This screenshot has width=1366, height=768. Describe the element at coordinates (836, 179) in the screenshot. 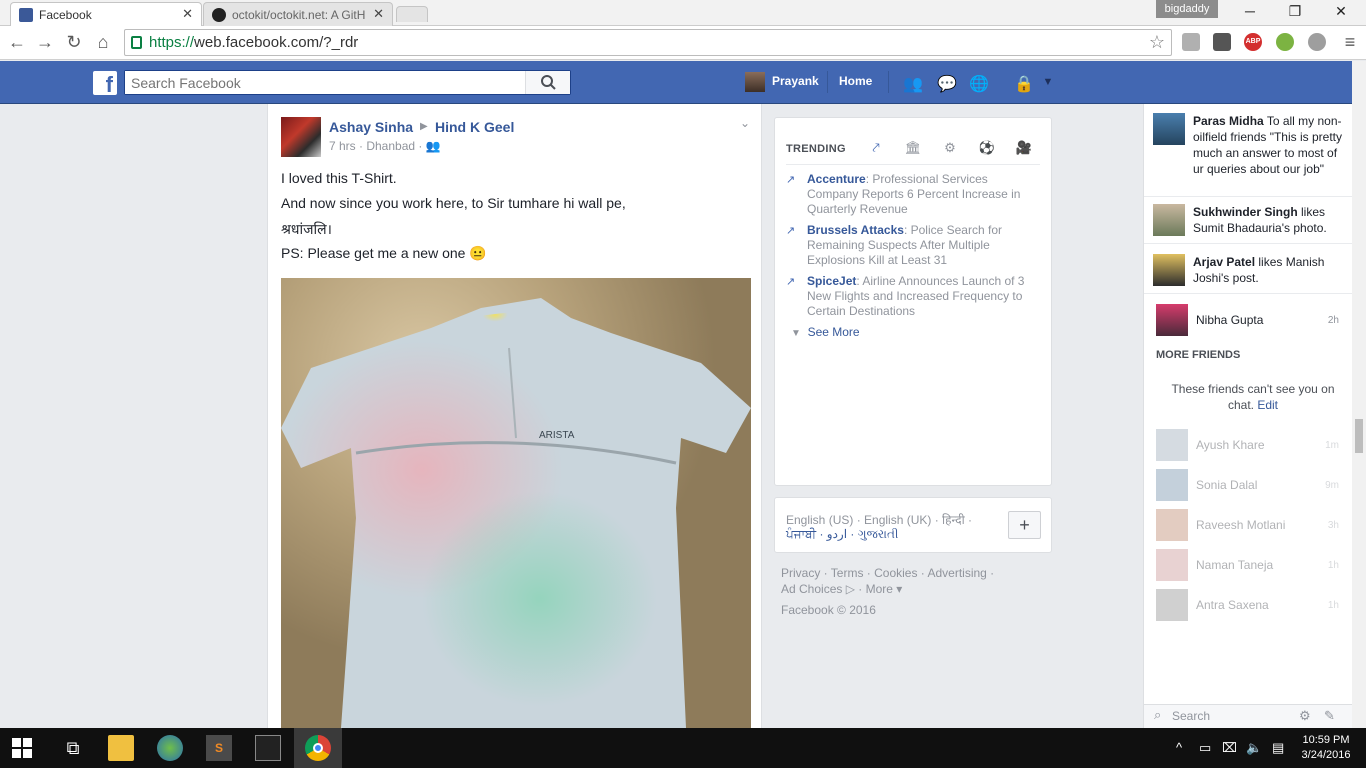

I see `trending-topic: Accenture` at that location.